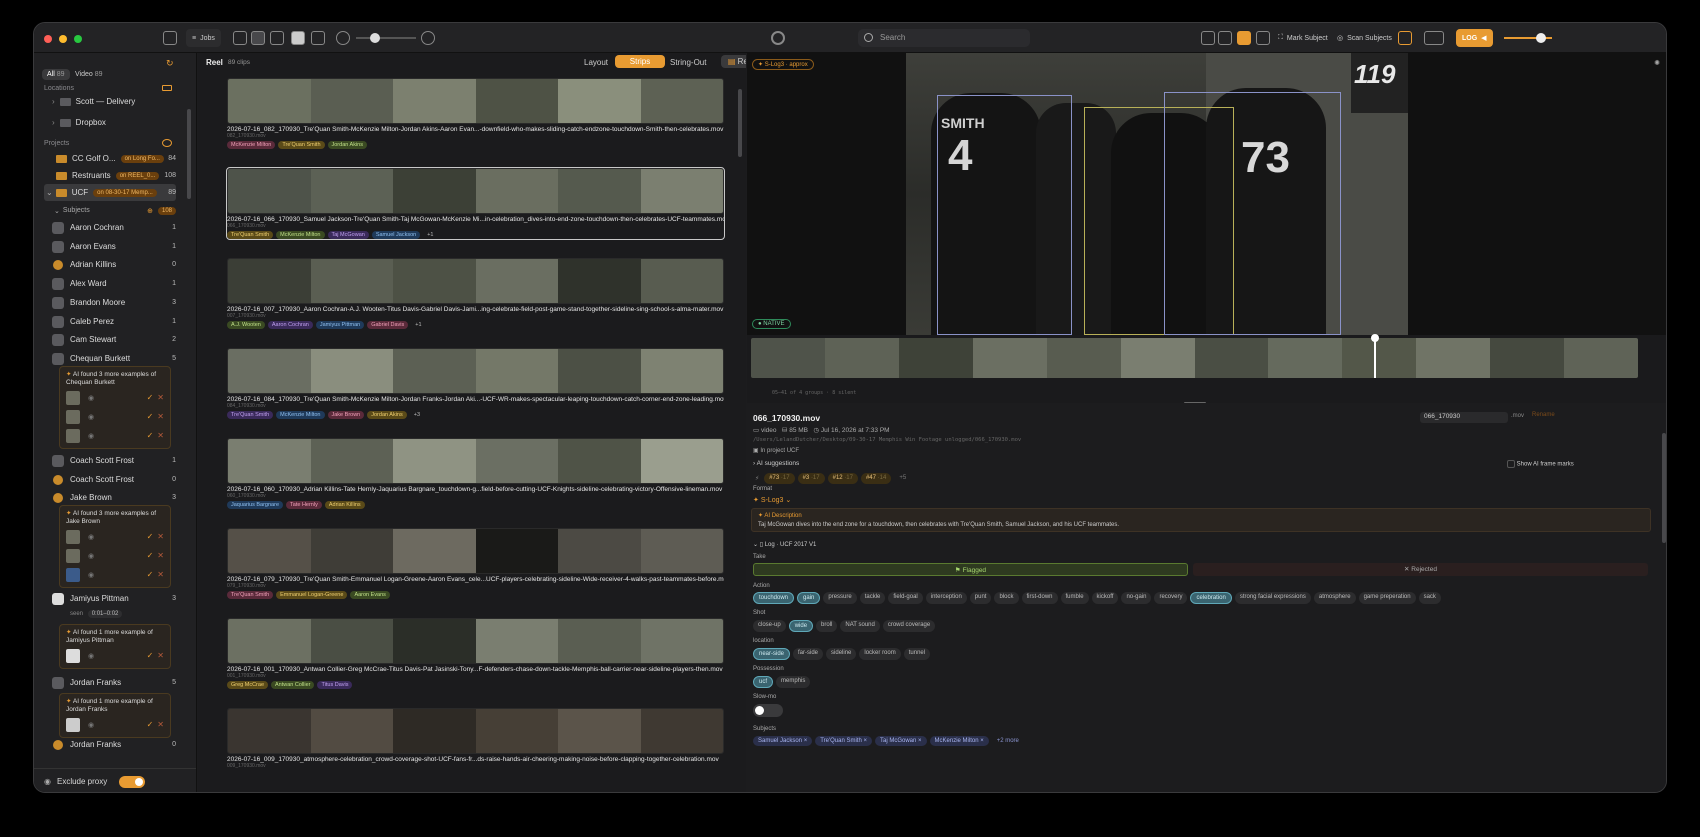  Describe the element at coordinates (1511, 464) in the screenshot. I see `checkbox` at that location.